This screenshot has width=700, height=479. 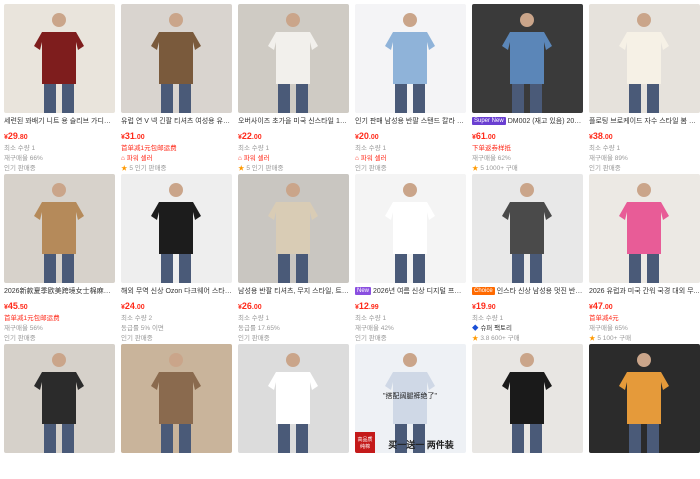 I want to click on promo-text: 下单返券样抵, so click(x=491, y=148).